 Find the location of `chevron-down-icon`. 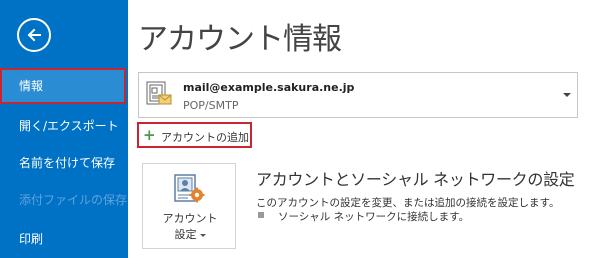

chevron-down-icon is located at coordinates (202, 235).